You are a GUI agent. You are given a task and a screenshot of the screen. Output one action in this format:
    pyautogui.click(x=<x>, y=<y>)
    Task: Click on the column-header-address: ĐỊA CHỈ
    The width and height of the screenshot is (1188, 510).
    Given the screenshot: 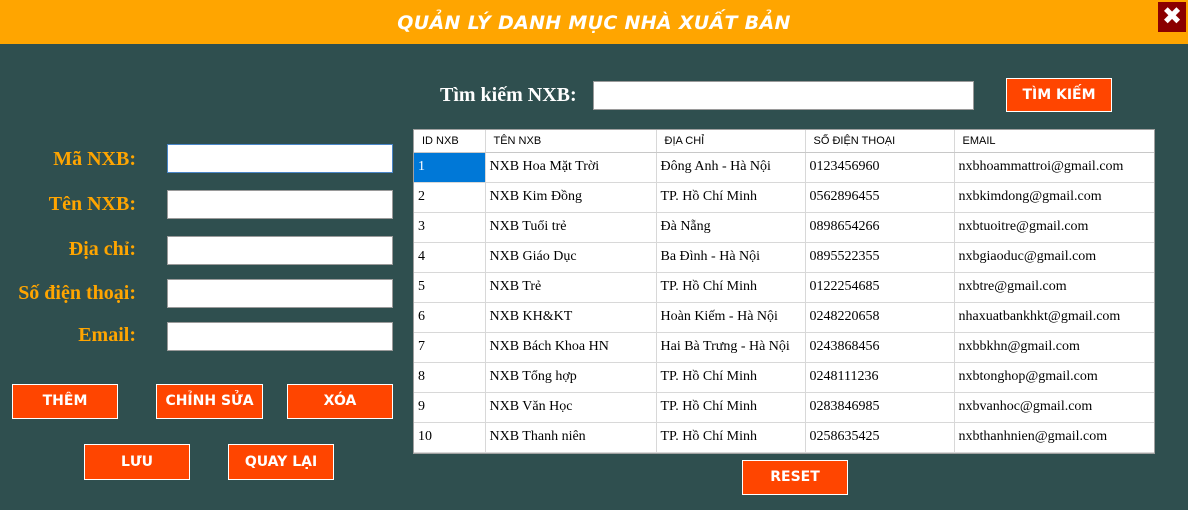 What is the action you would take?
    pyautogui.click(x=731, y=141)
    